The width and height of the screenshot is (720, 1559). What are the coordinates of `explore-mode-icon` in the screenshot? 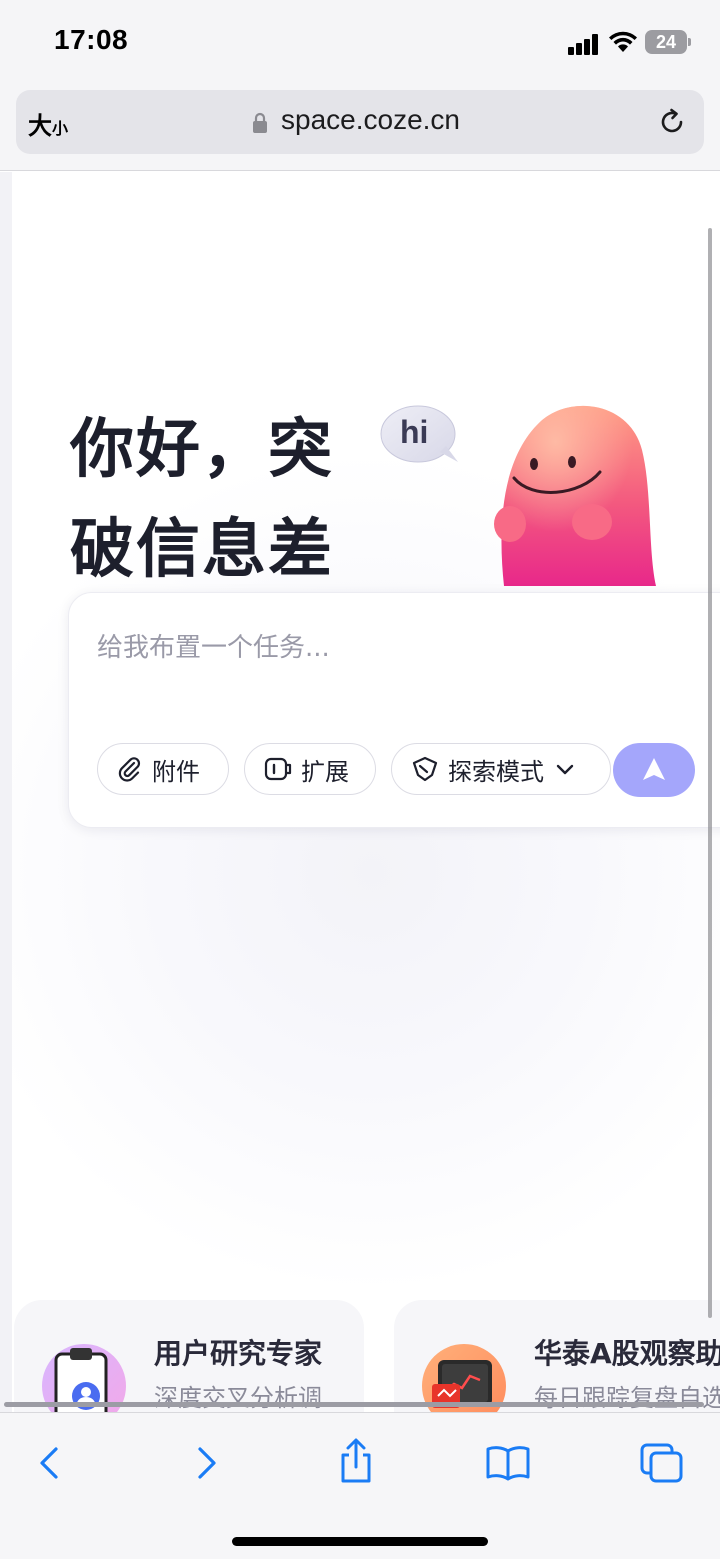 It's located at (425, 769).